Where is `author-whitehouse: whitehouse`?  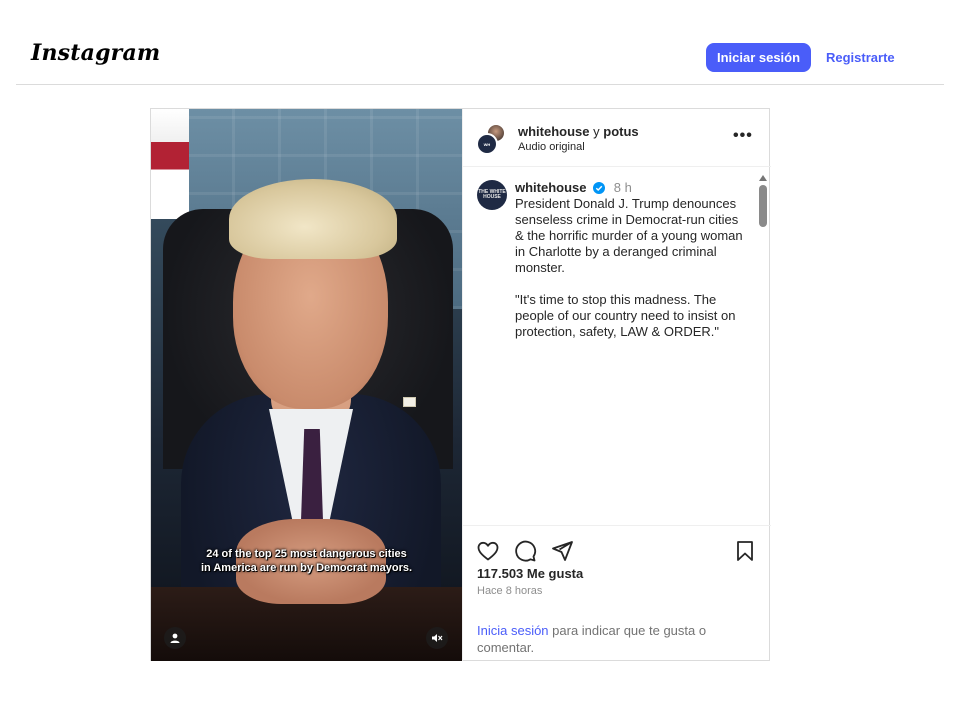
author-whitehouse: whitehouse is located at coordinates (554, 131).